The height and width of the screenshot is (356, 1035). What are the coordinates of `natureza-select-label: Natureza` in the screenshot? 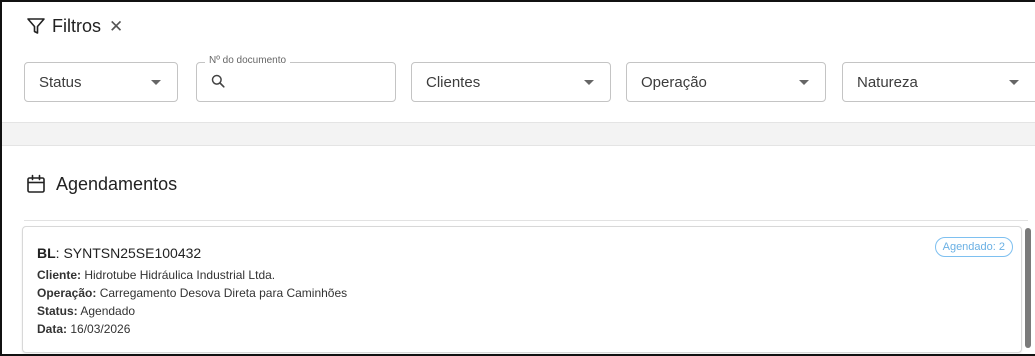 It's located at (887, 82).